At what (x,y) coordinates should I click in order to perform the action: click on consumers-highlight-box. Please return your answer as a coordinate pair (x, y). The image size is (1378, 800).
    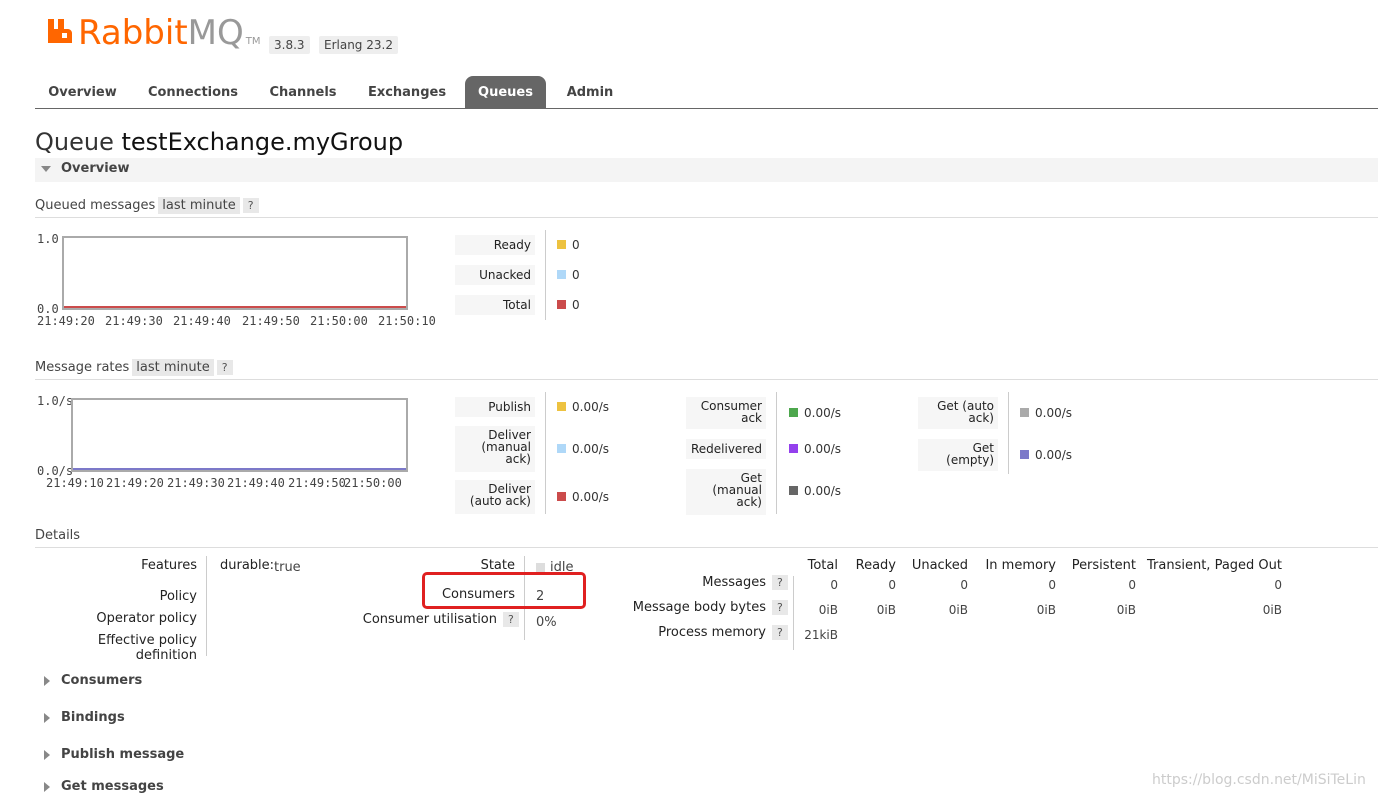
    Looking at the image, I should click on (504, 590).